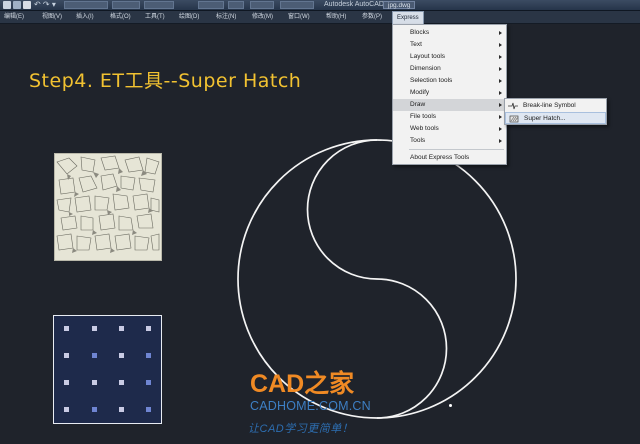  I want to click on menu-item-label: Layout tools, so click(428, 56).